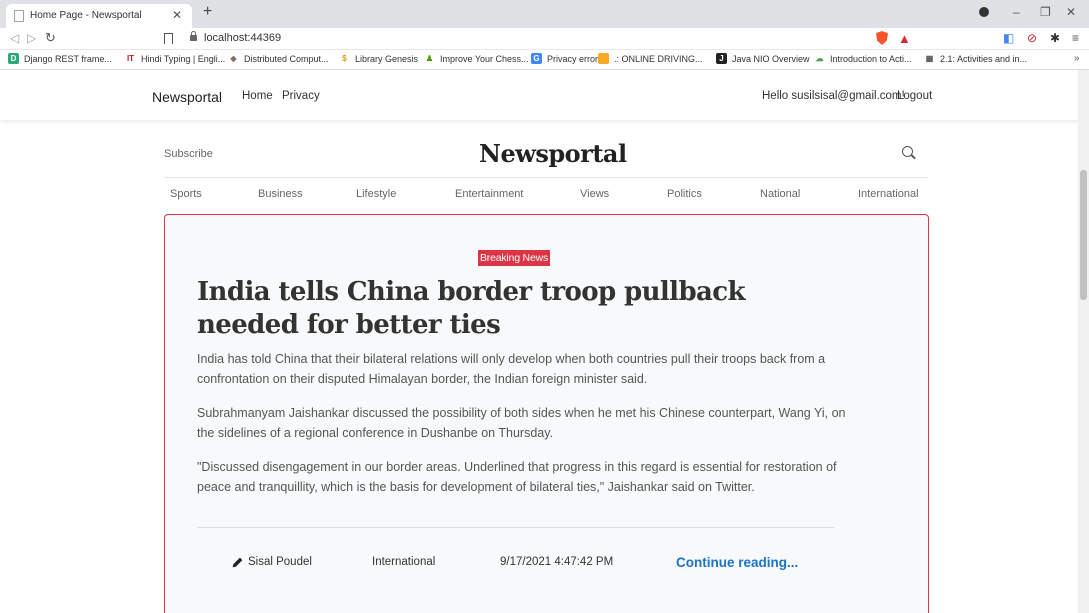 This screenshot has height=613, width=1089. What do you see at coordinates (515, 527) in the screenshot?
I see `article-divider` at bounding box center [515, 527].